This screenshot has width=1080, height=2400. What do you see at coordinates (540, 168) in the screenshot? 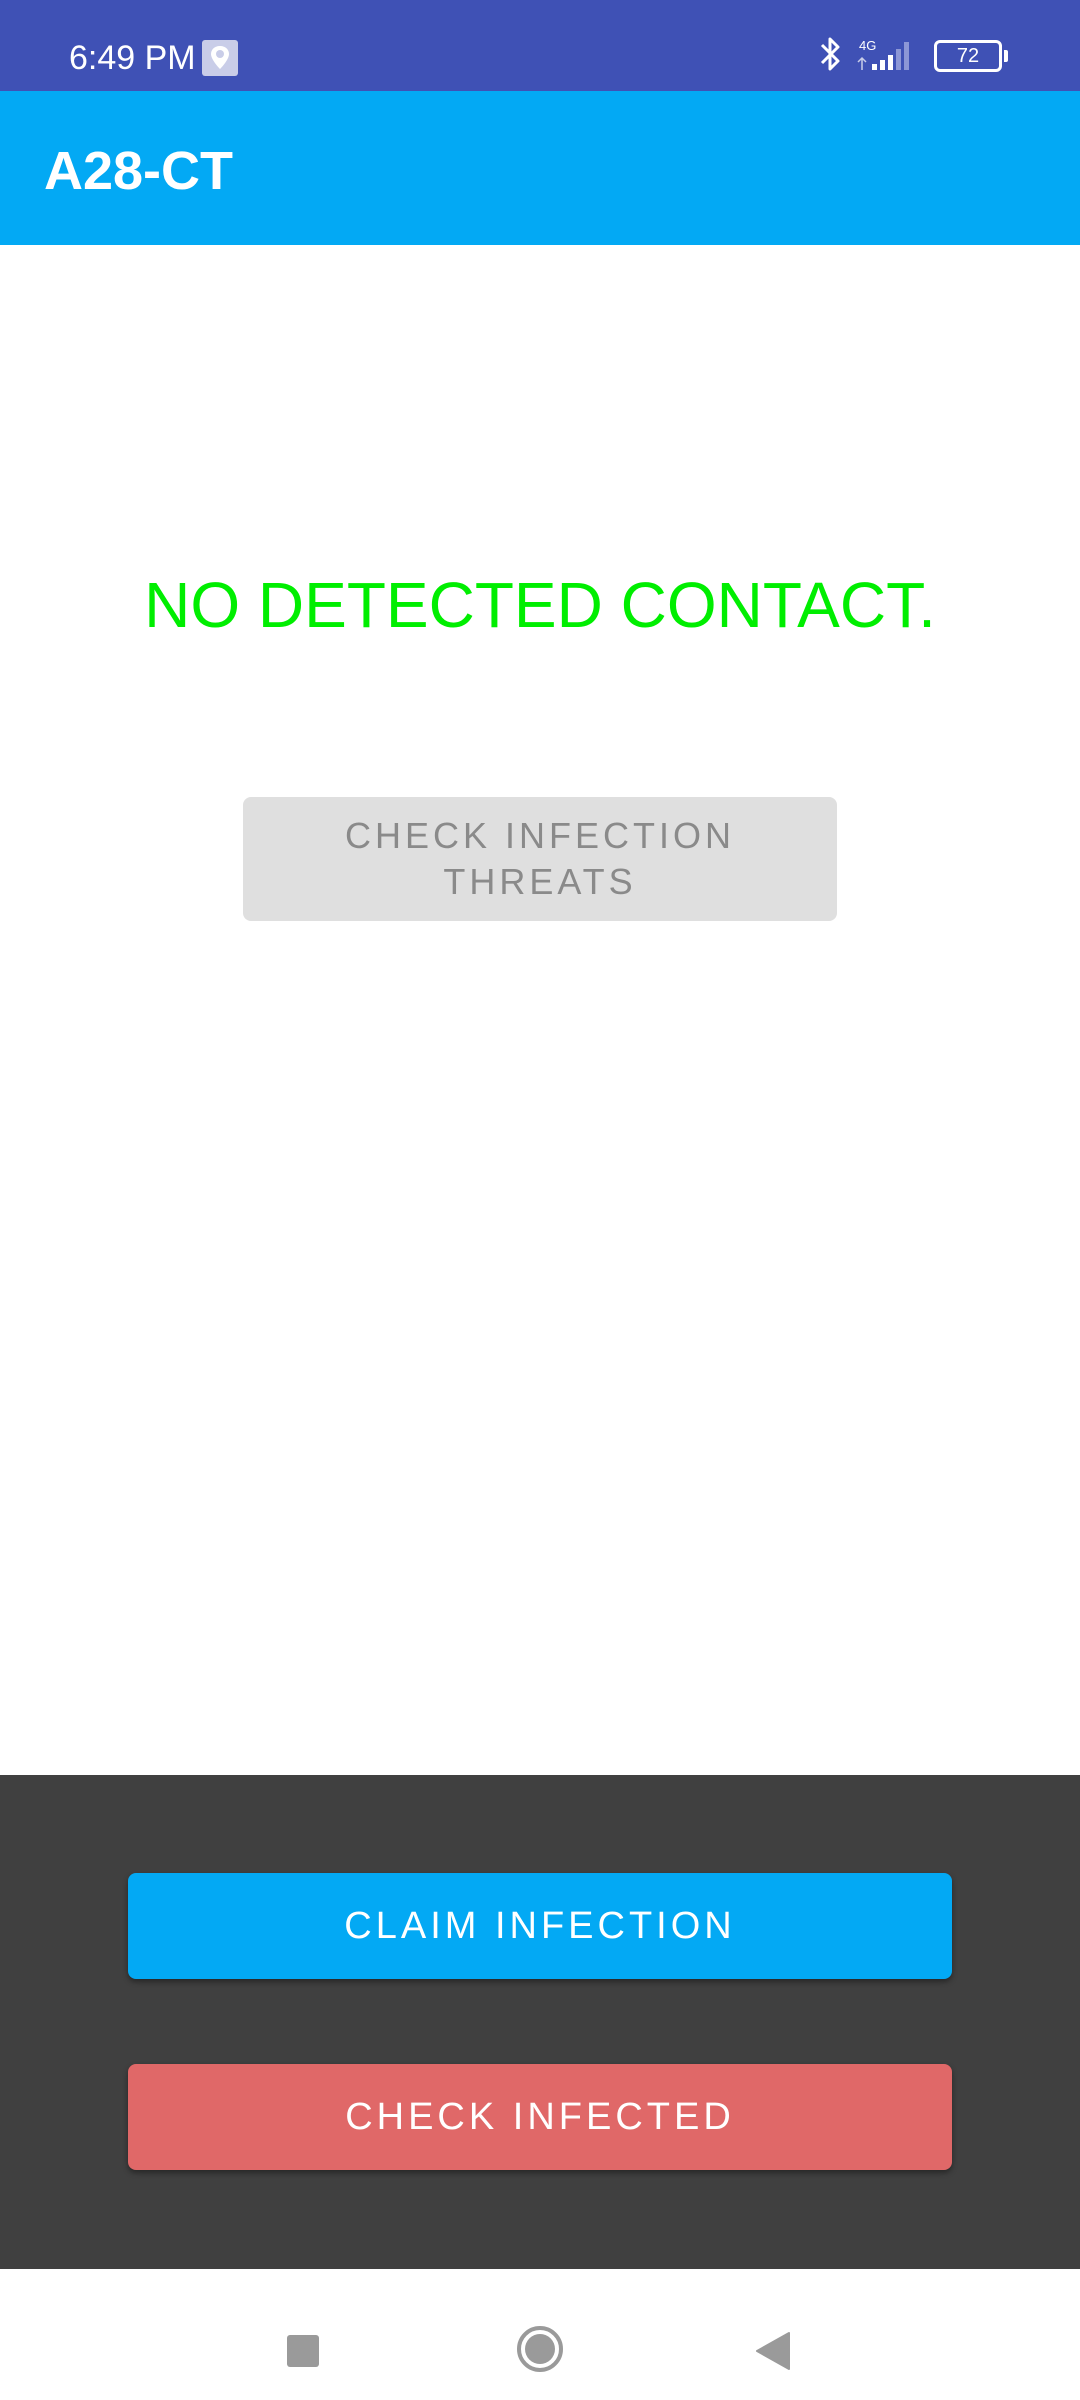
I see `app-bar: A28-CT` at bounding box center [540, 168].